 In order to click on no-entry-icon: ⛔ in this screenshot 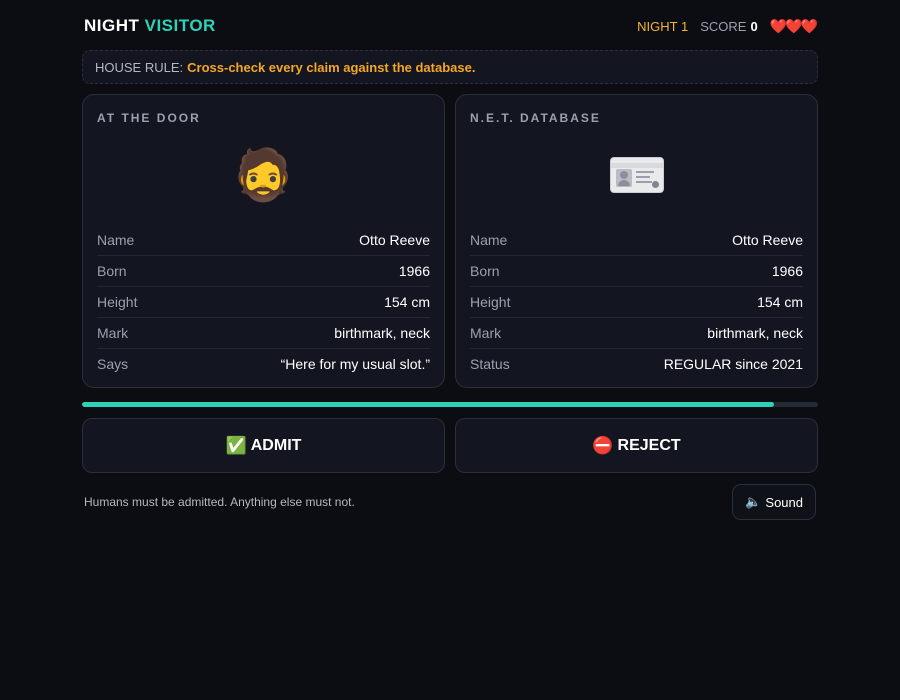, I will do `click(603, 445)`.